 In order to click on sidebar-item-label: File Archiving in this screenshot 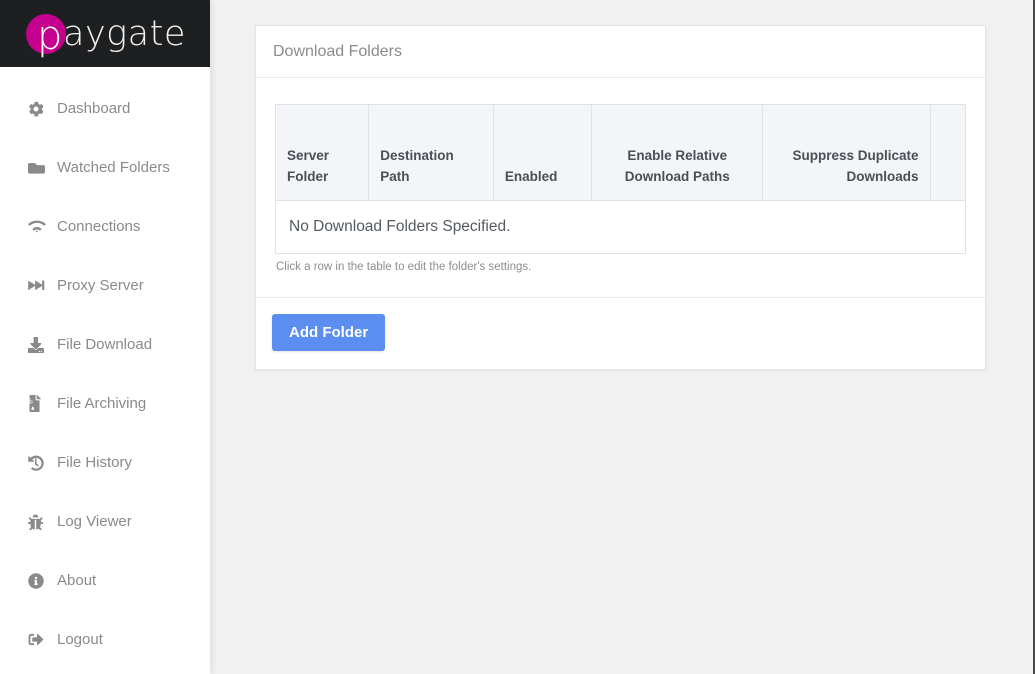, I will do `click(102, 403)`.